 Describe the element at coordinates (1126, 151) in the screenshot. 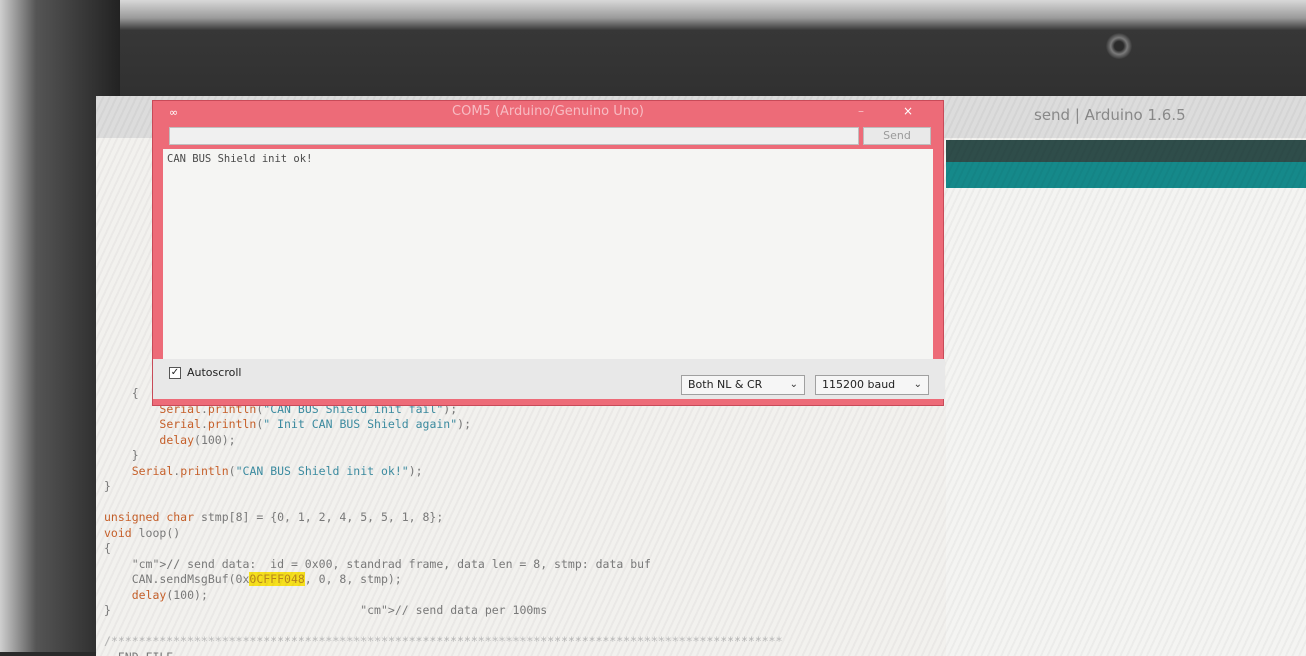

I see `ide-toolbar` at that location.